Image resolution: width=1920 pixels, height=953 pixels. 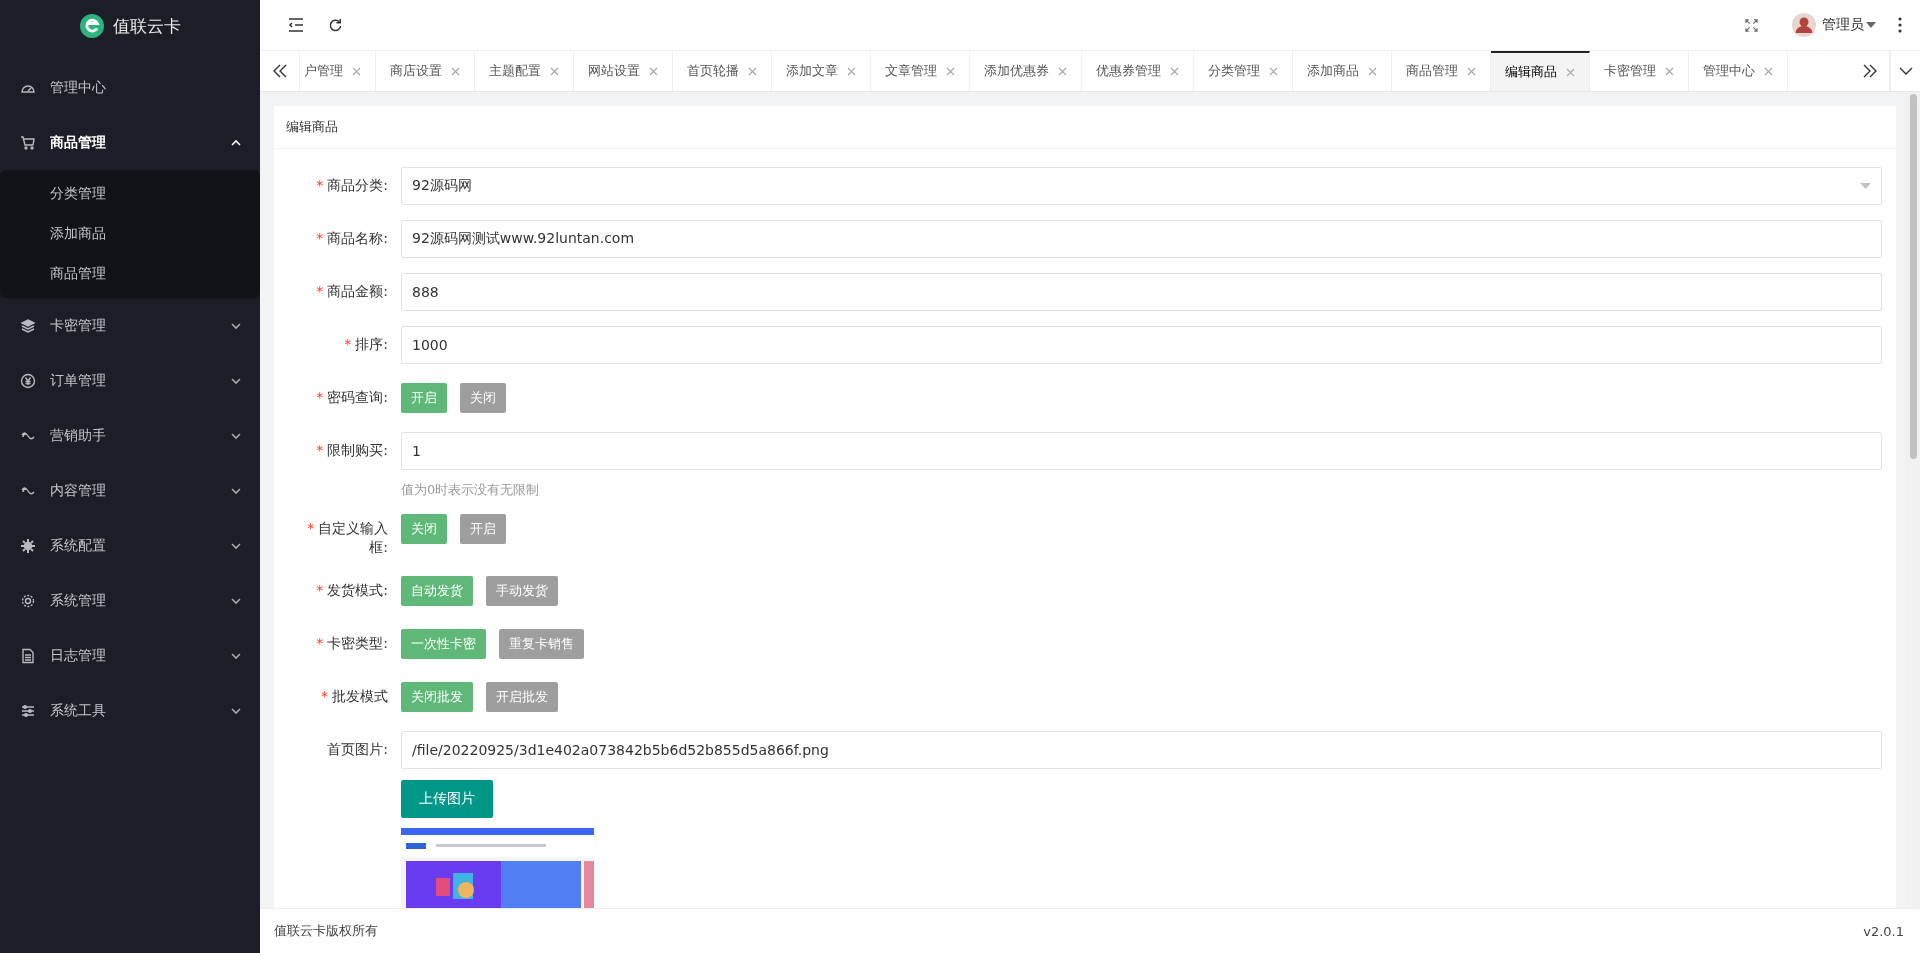 I want to click on copyright-text: 值联云卡版权所有, so click(x=326, y=931).